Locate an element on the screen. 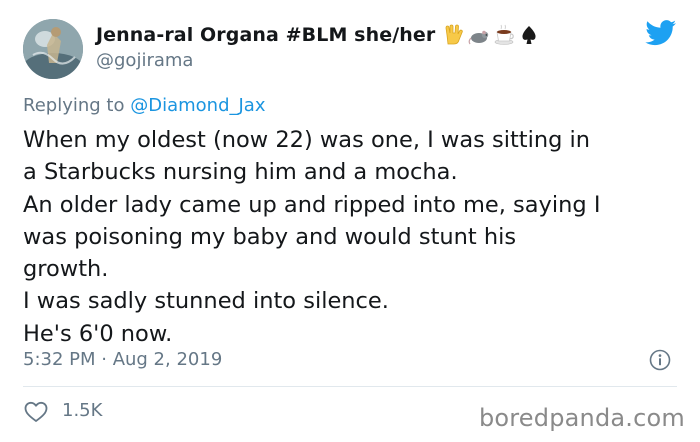  author-display-name: Jenna-ral Organa #BLM she/her is located at coordinates (265, 35).